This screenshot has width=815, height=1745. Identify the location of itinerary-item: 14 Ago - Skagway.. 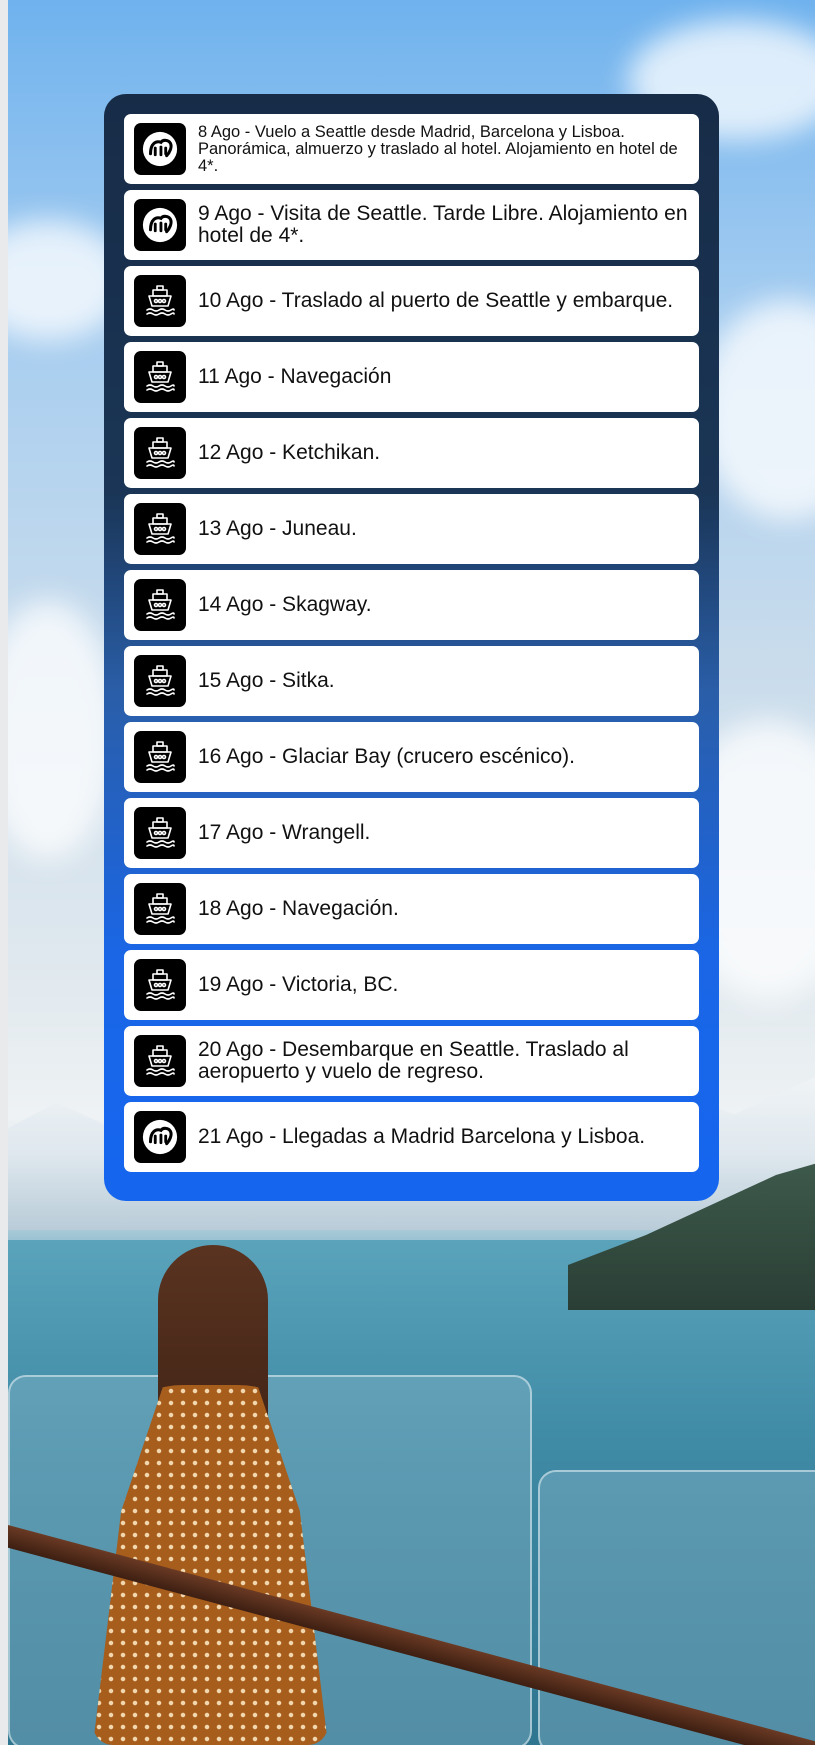
(411, 605).